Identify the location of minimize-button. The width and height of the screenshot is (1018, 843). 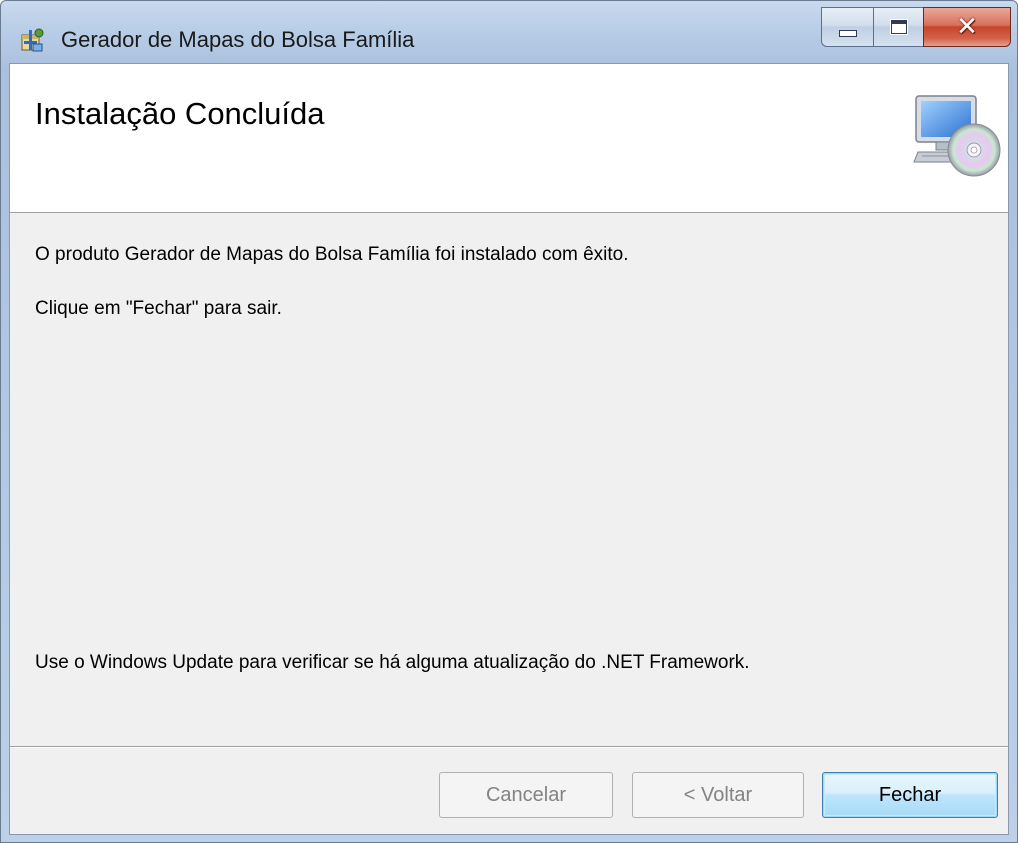
(847, 27).